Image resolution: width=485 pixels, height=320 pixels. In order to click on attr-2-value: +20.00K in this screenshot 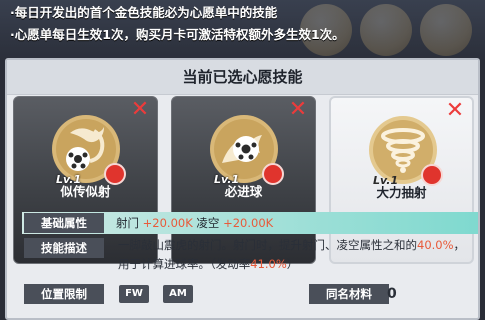, I will do `click(248, 223)`.